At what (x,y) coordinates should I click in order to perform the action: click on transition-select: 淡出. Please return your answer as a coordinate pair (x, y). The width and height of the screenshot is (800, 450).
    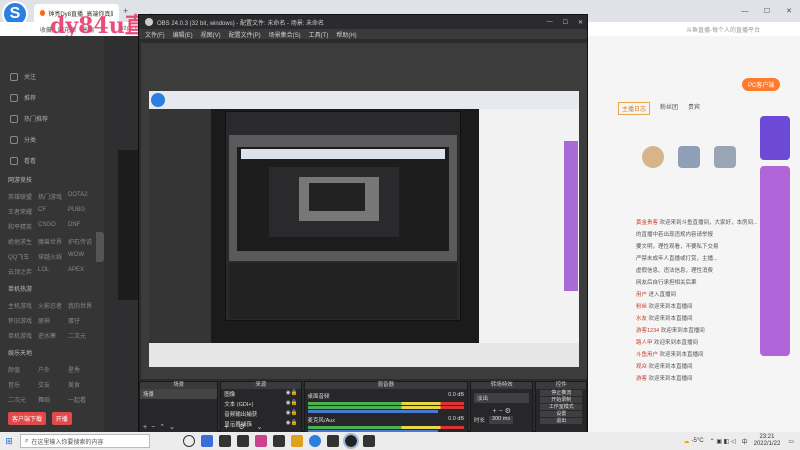
    Looking at the image, I should click on (502, 398).